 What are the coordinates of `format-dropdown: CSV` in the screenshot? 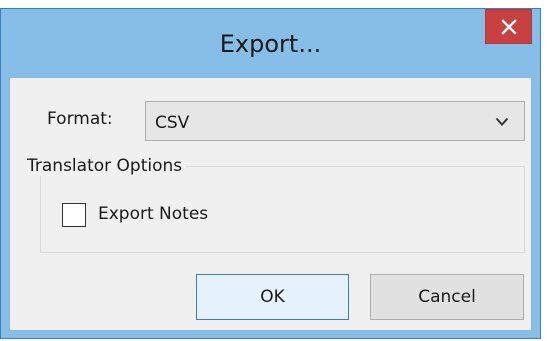 It's located at (335, 121).